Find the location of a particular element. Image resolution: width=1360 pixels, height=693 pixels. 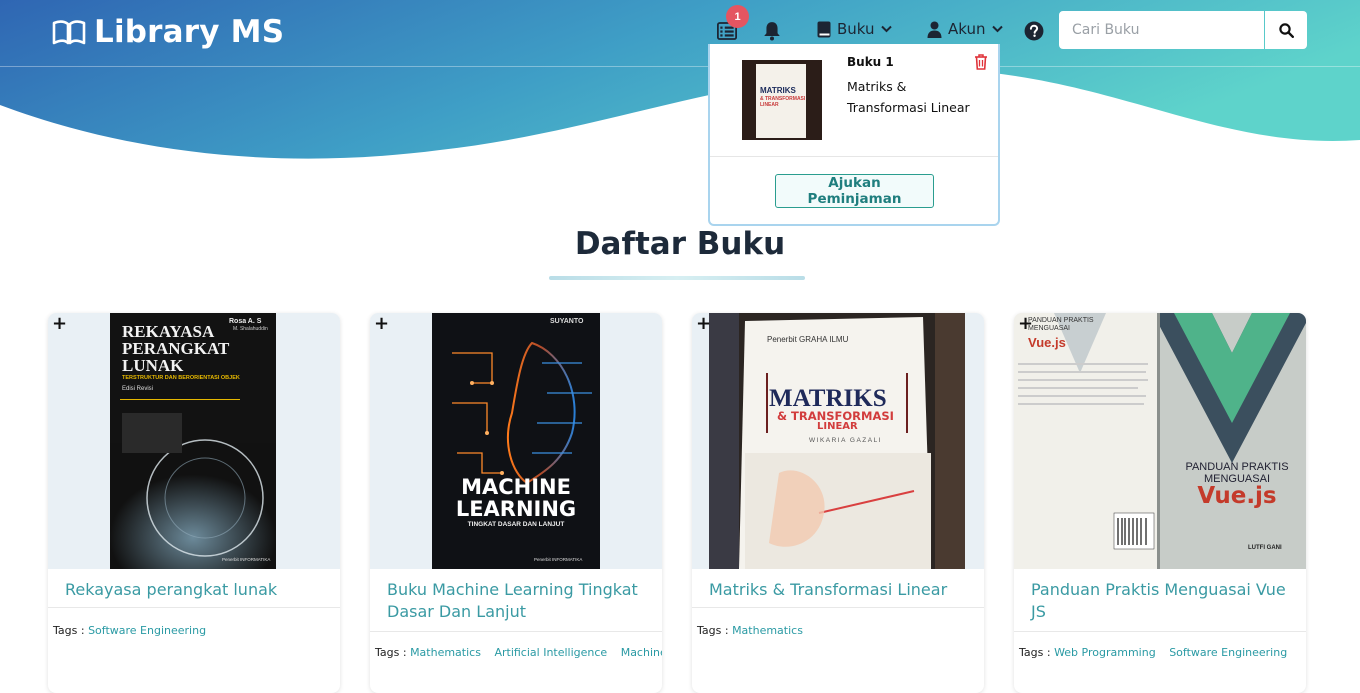

thumbnail-subtitle: & TRANSFORMASI LINEAR is located at coordinates (783, 102).